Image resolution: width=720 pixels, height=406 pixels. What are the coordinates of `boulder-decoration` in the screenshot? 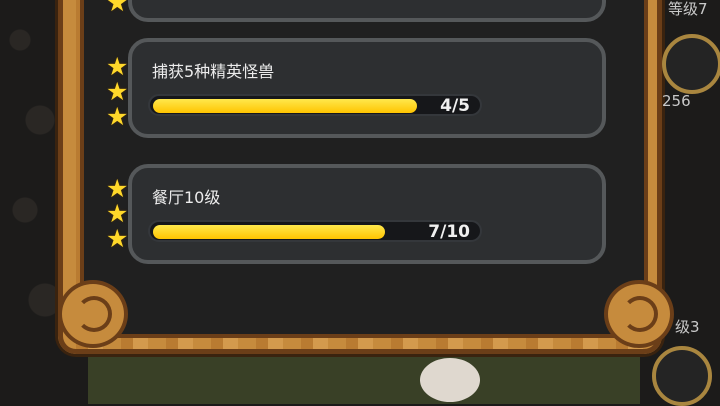 It's located at (450, 380).